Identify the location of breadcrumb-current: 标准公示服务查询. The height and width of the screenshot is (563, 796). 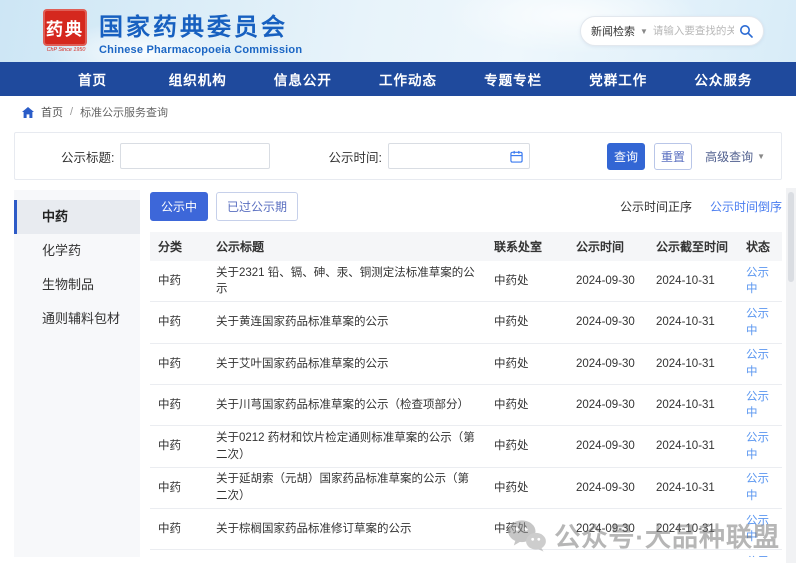
(124, 113).